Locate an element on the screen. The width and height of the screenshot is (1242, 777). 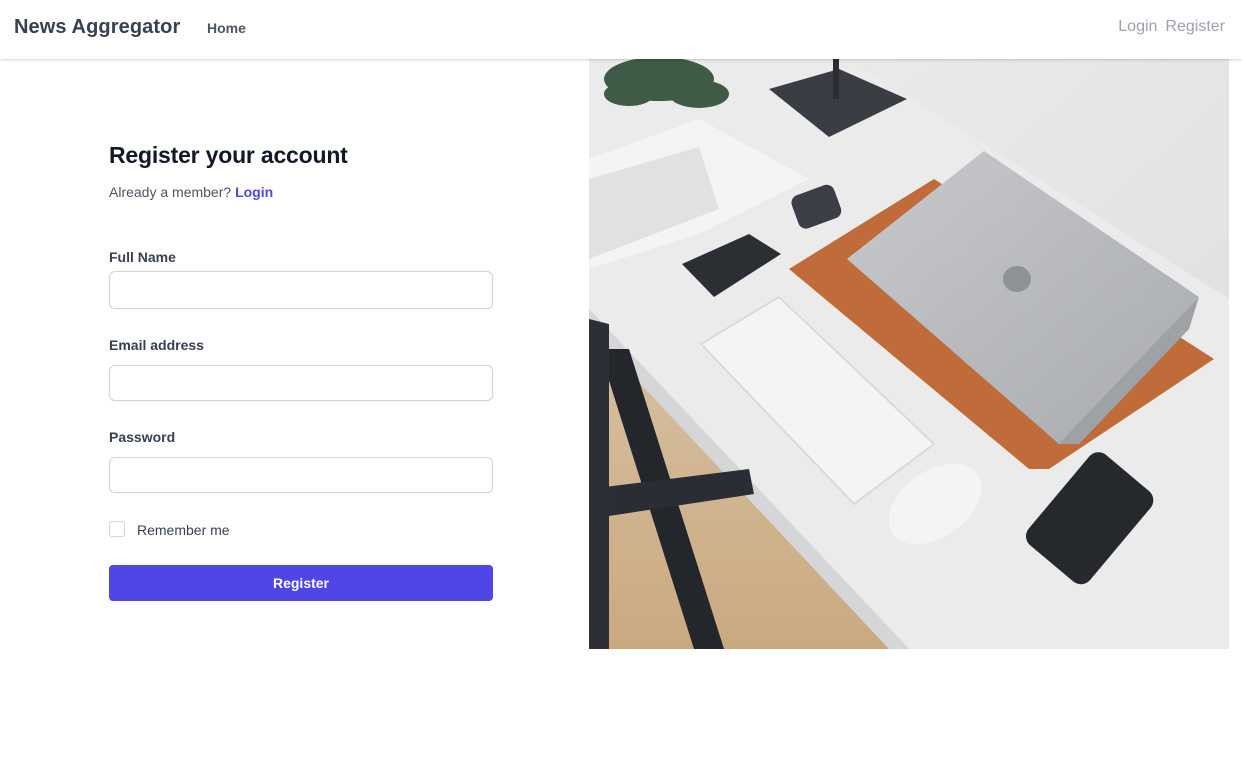
remember-me-label: Remember me is located at coordinates (183, 530).